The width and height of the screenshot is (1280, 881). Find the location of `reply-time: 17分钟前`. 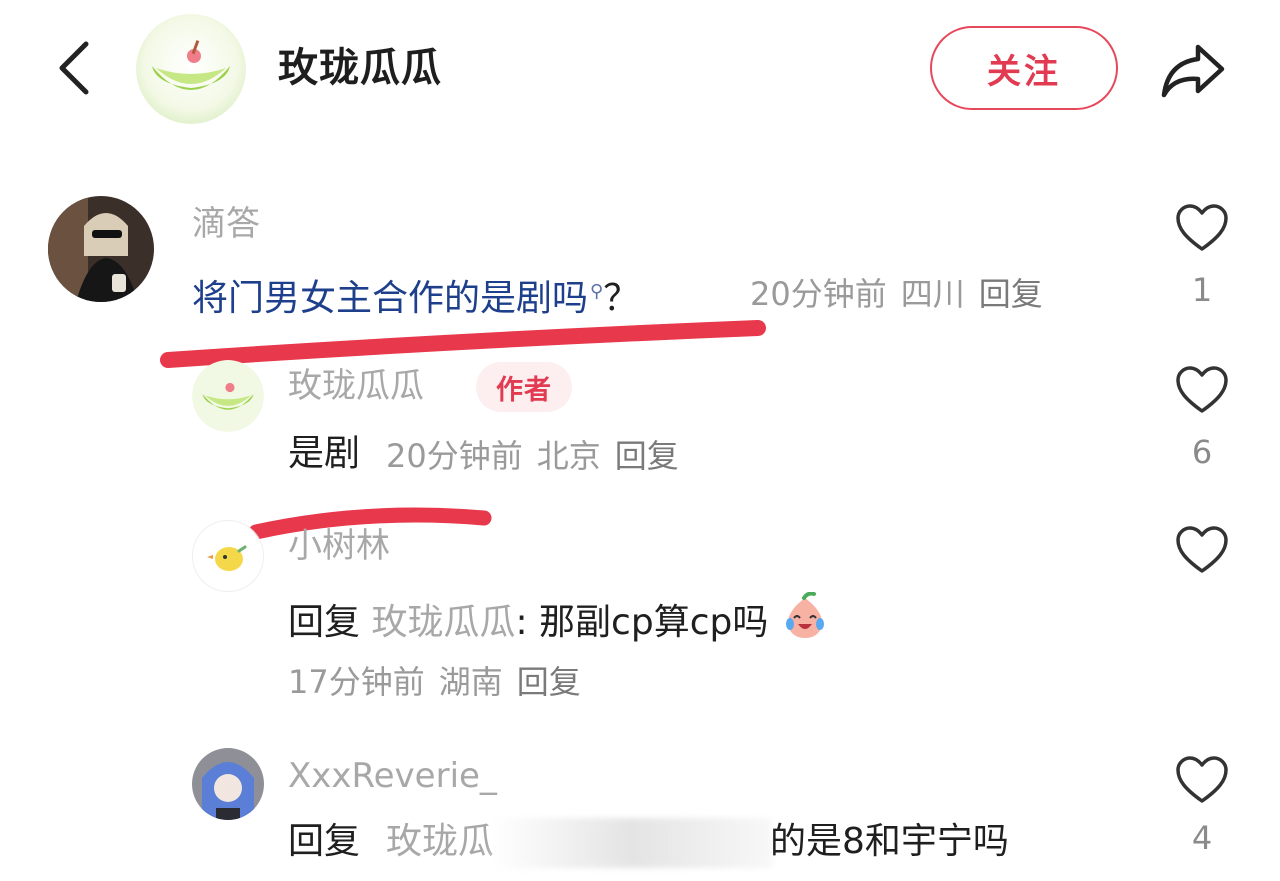

reply-time: 17分钟前 is located at coordinates (356, 682).